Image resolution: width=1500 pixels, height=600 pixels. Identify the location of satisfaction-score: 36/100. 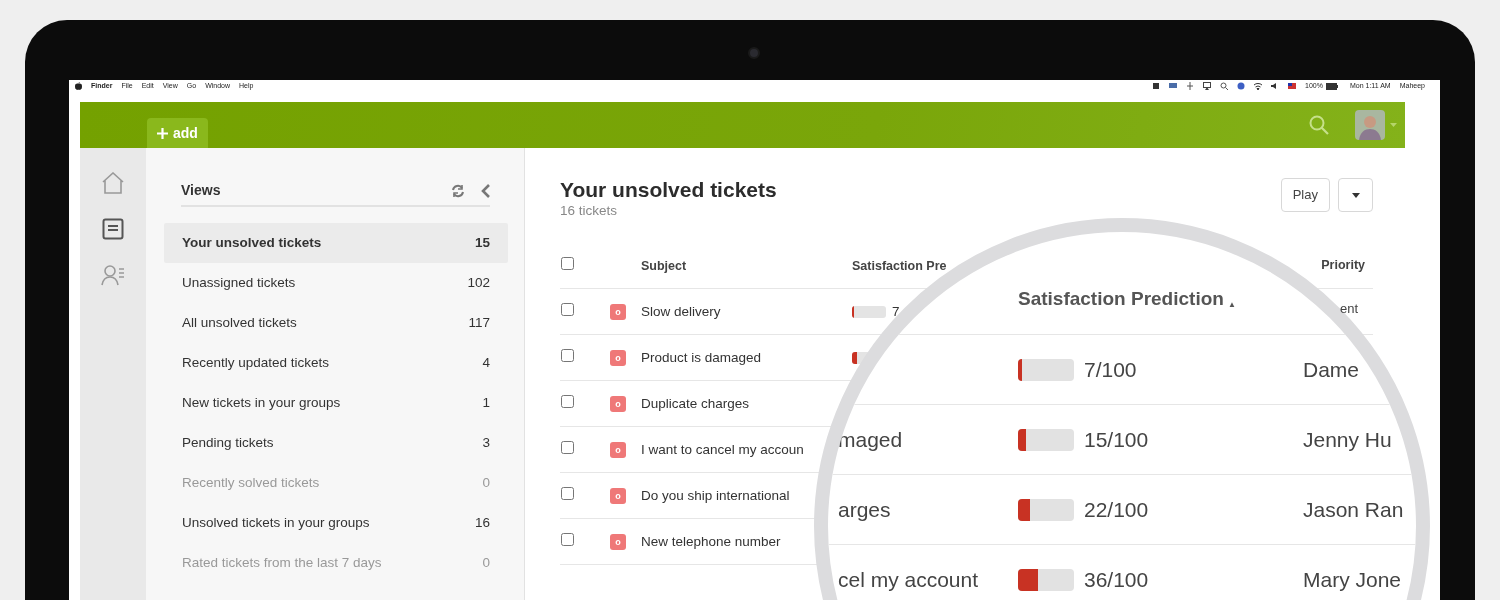
(1116, 579).